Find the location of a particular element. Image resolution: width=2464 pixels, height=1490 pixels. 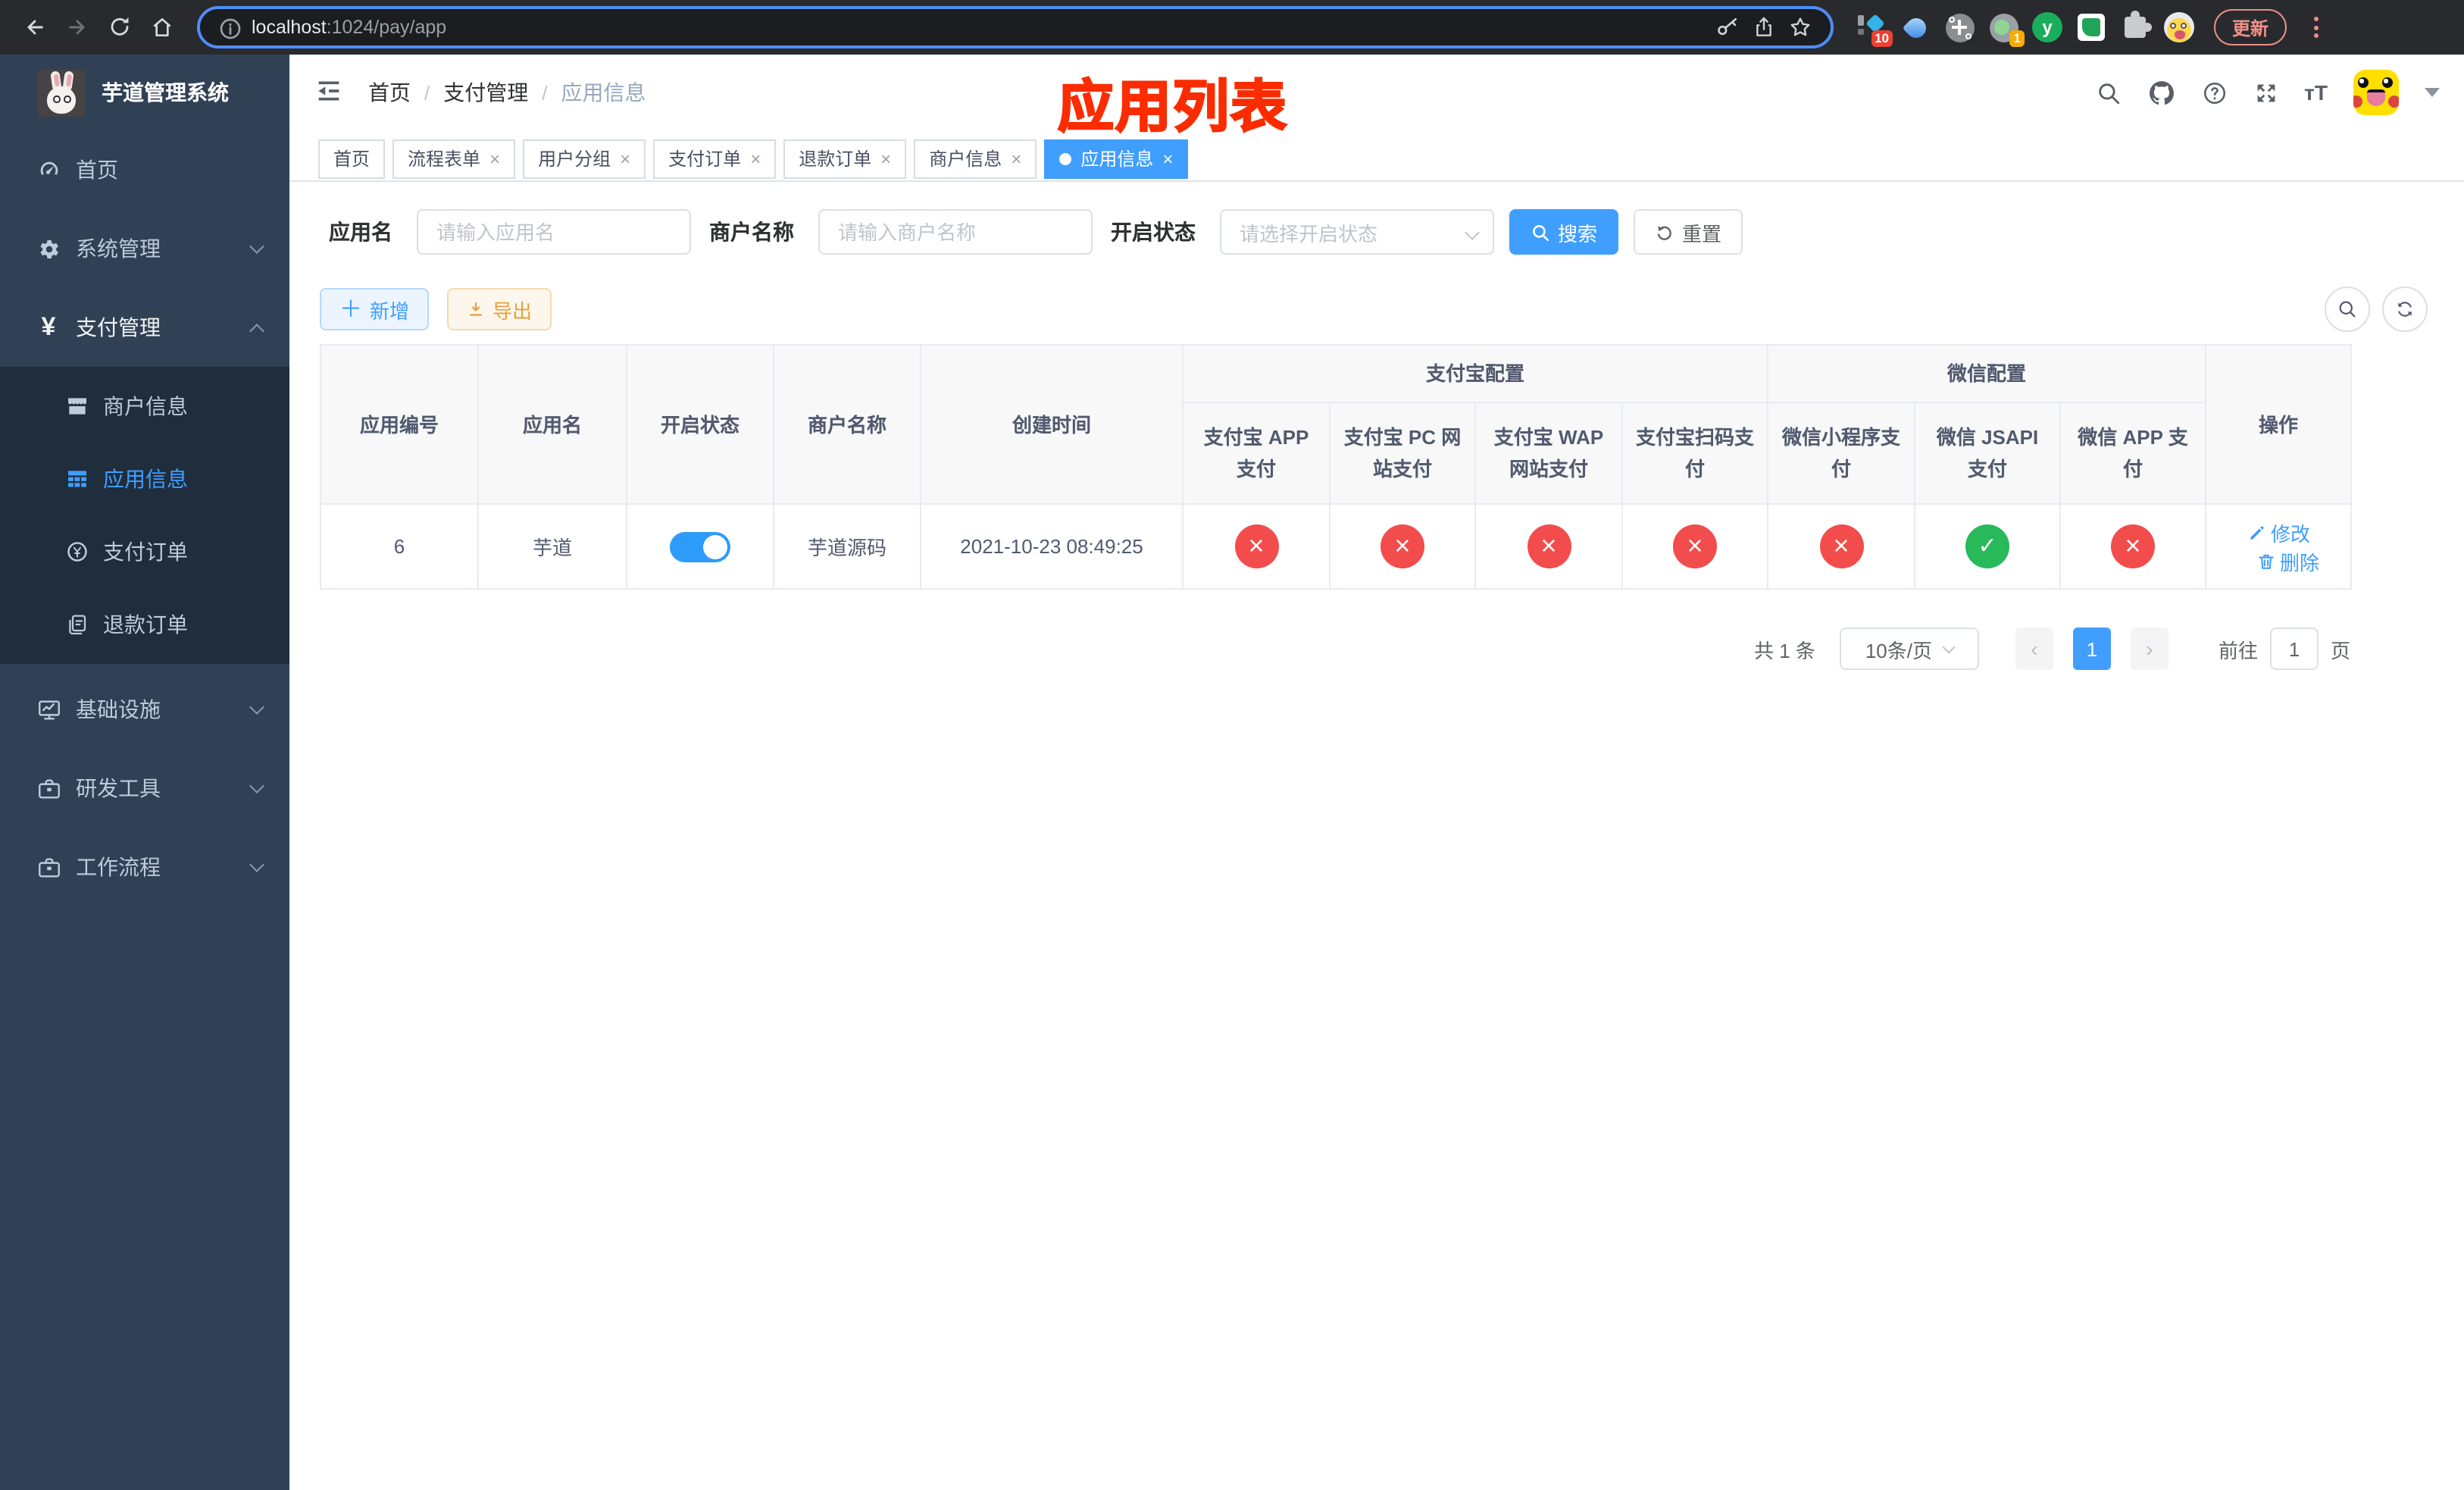

edit-link: 修改 is located at coordinates (2278, 532).